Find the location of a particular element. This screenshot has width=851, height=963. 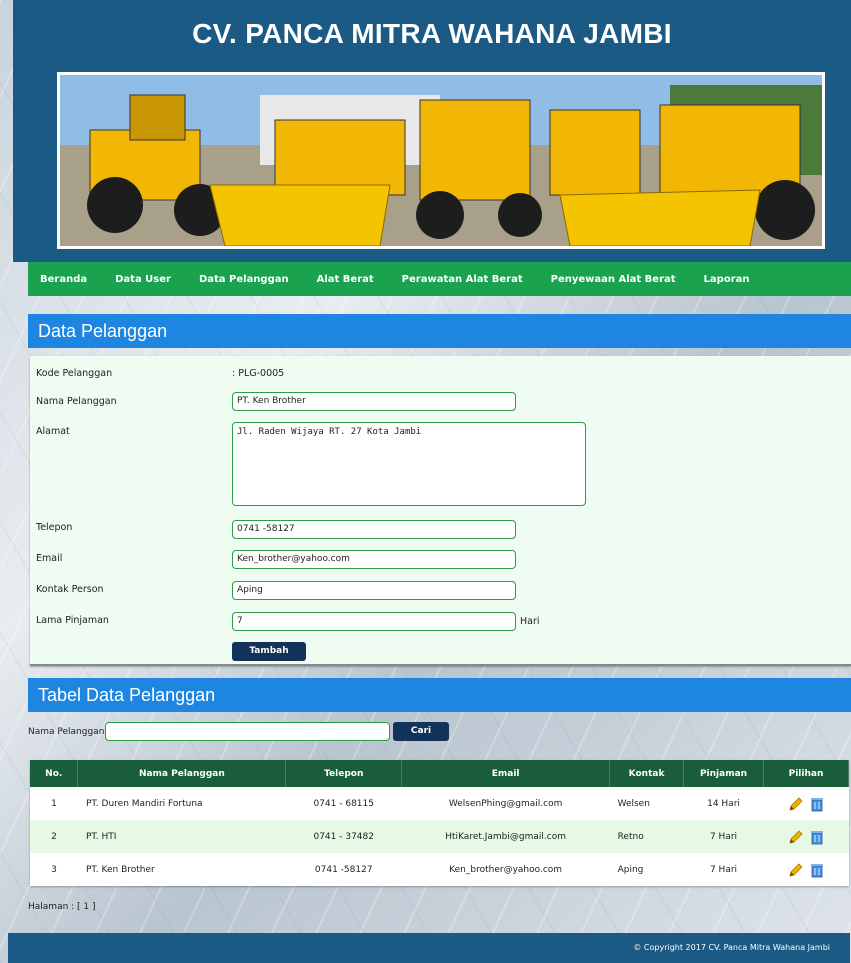

col-email: Email is located at coordinates (506, 773).